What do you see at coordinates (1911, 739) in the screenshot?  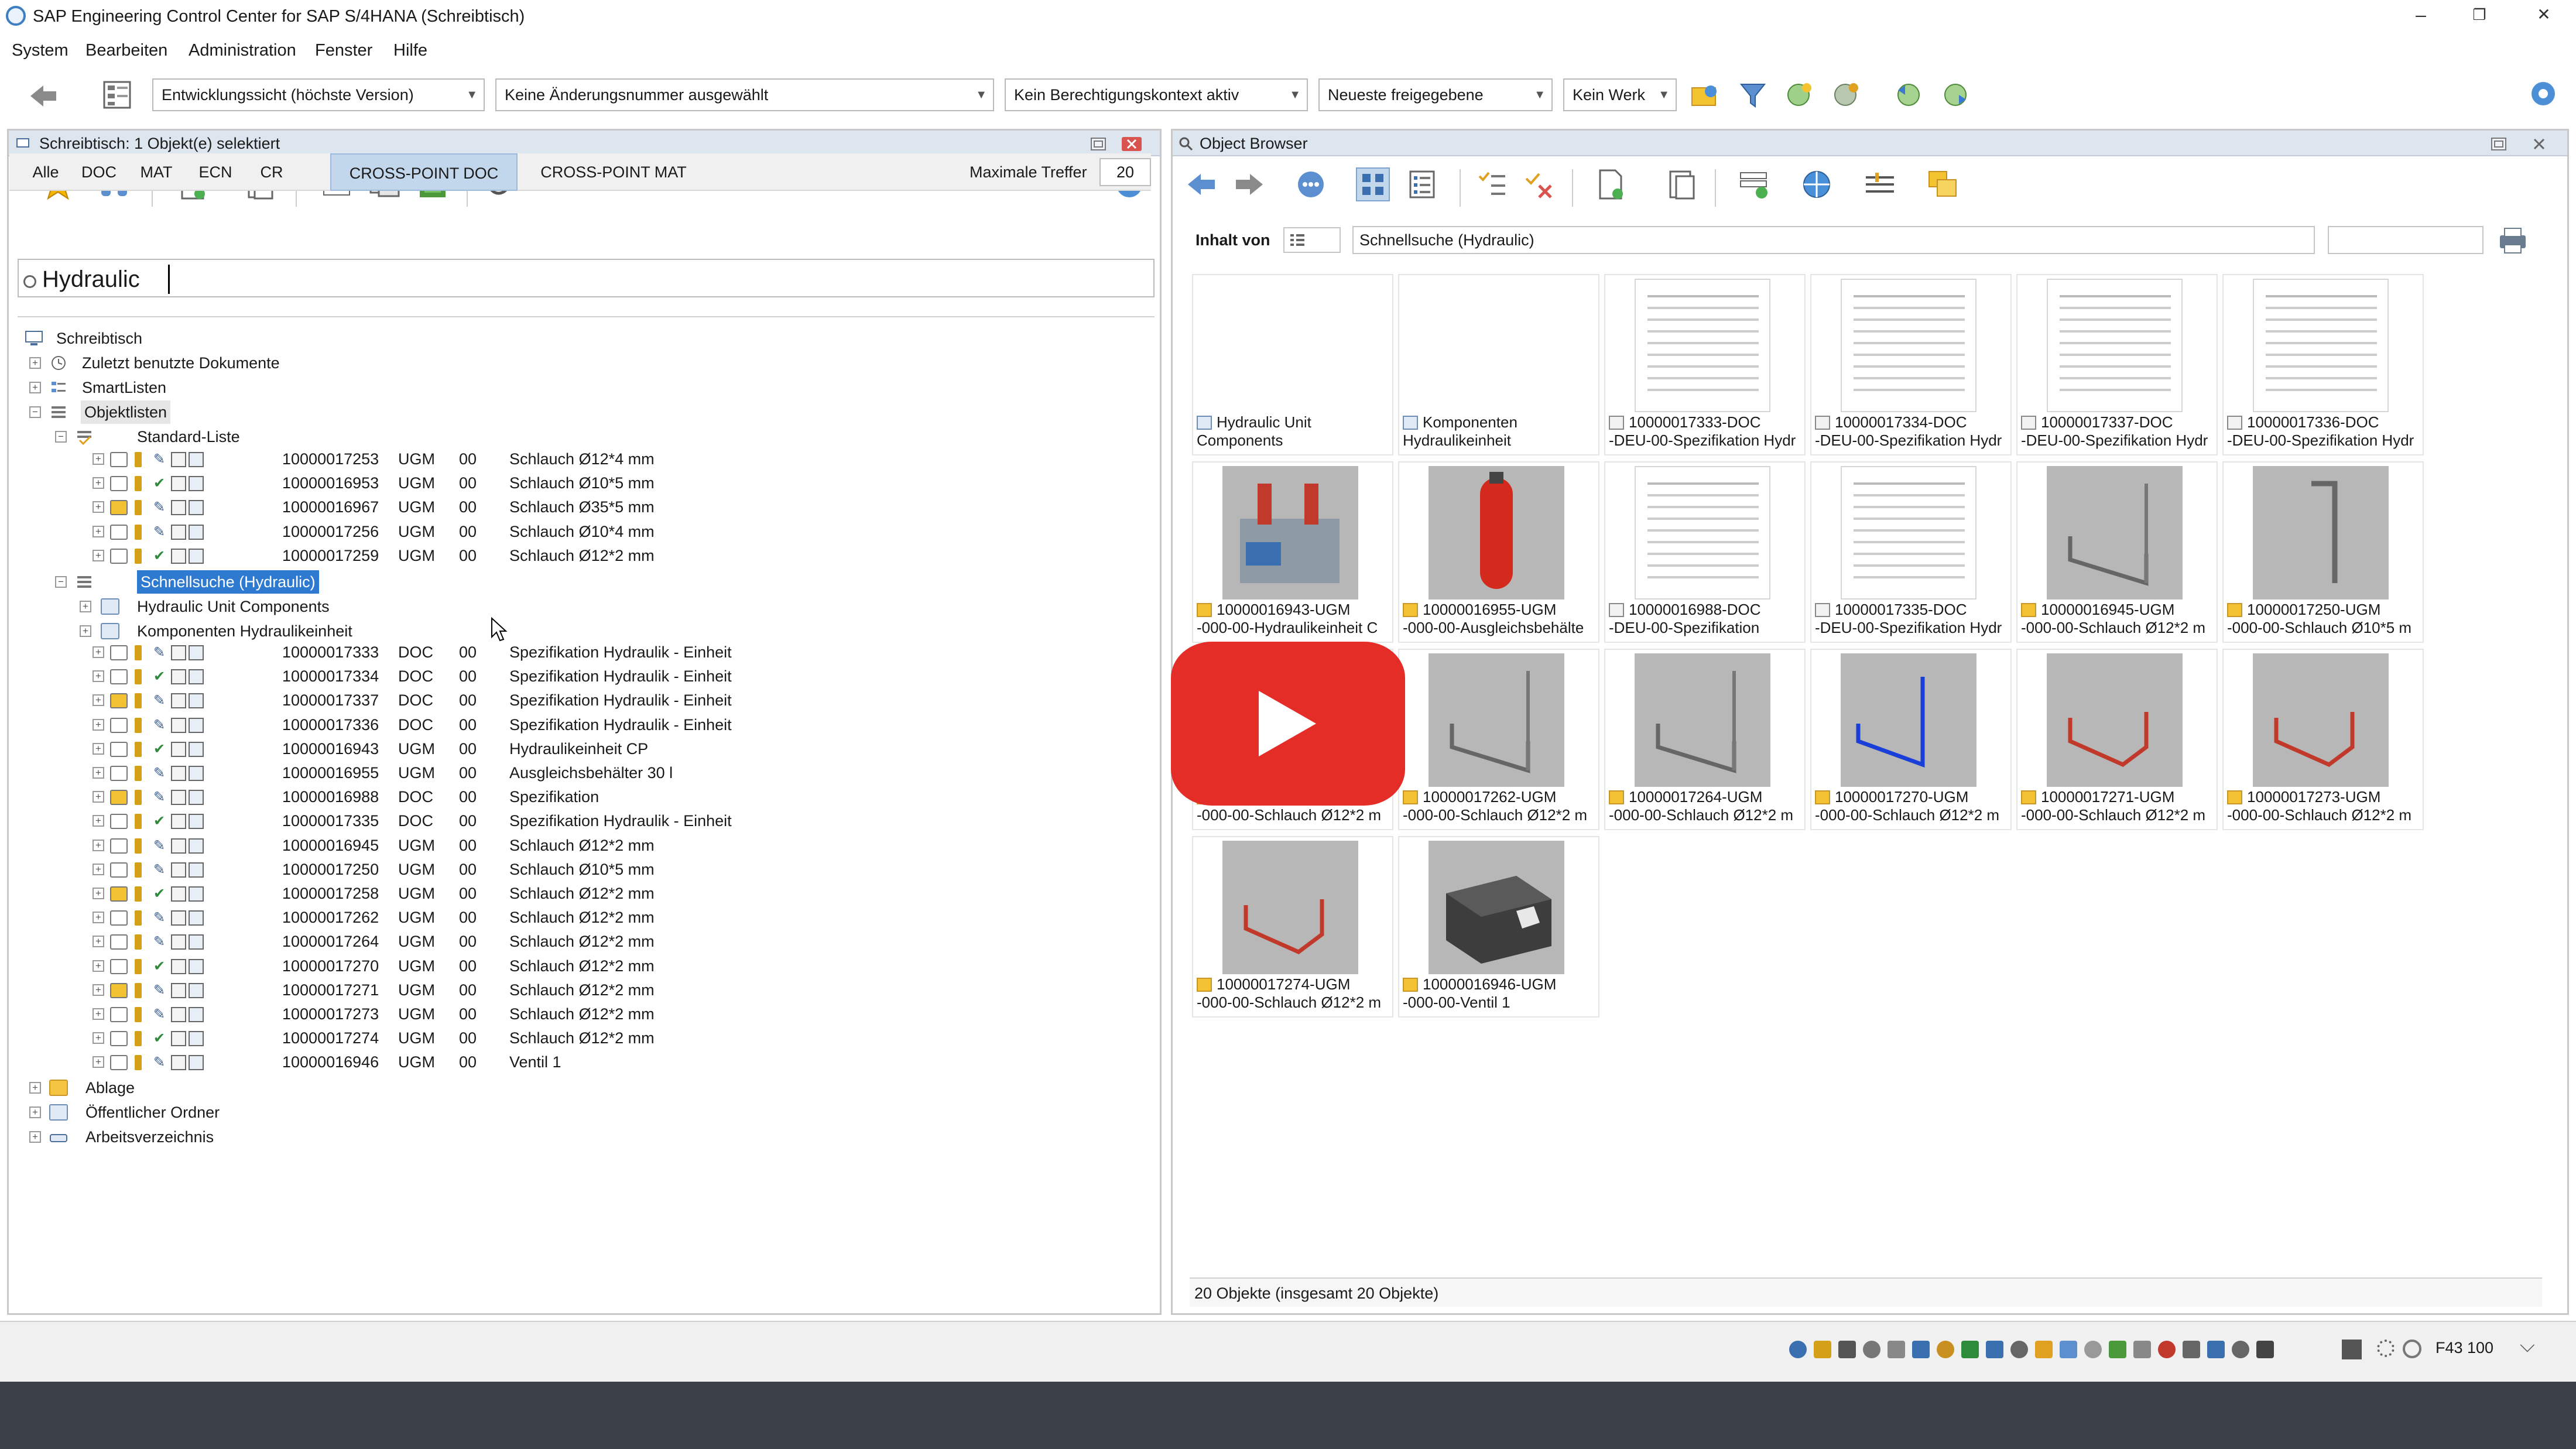 I see `object-tile: 10000017270-UGM -000-00-Schlauch Ø12*2 m` at bounding box center [1911, 739].